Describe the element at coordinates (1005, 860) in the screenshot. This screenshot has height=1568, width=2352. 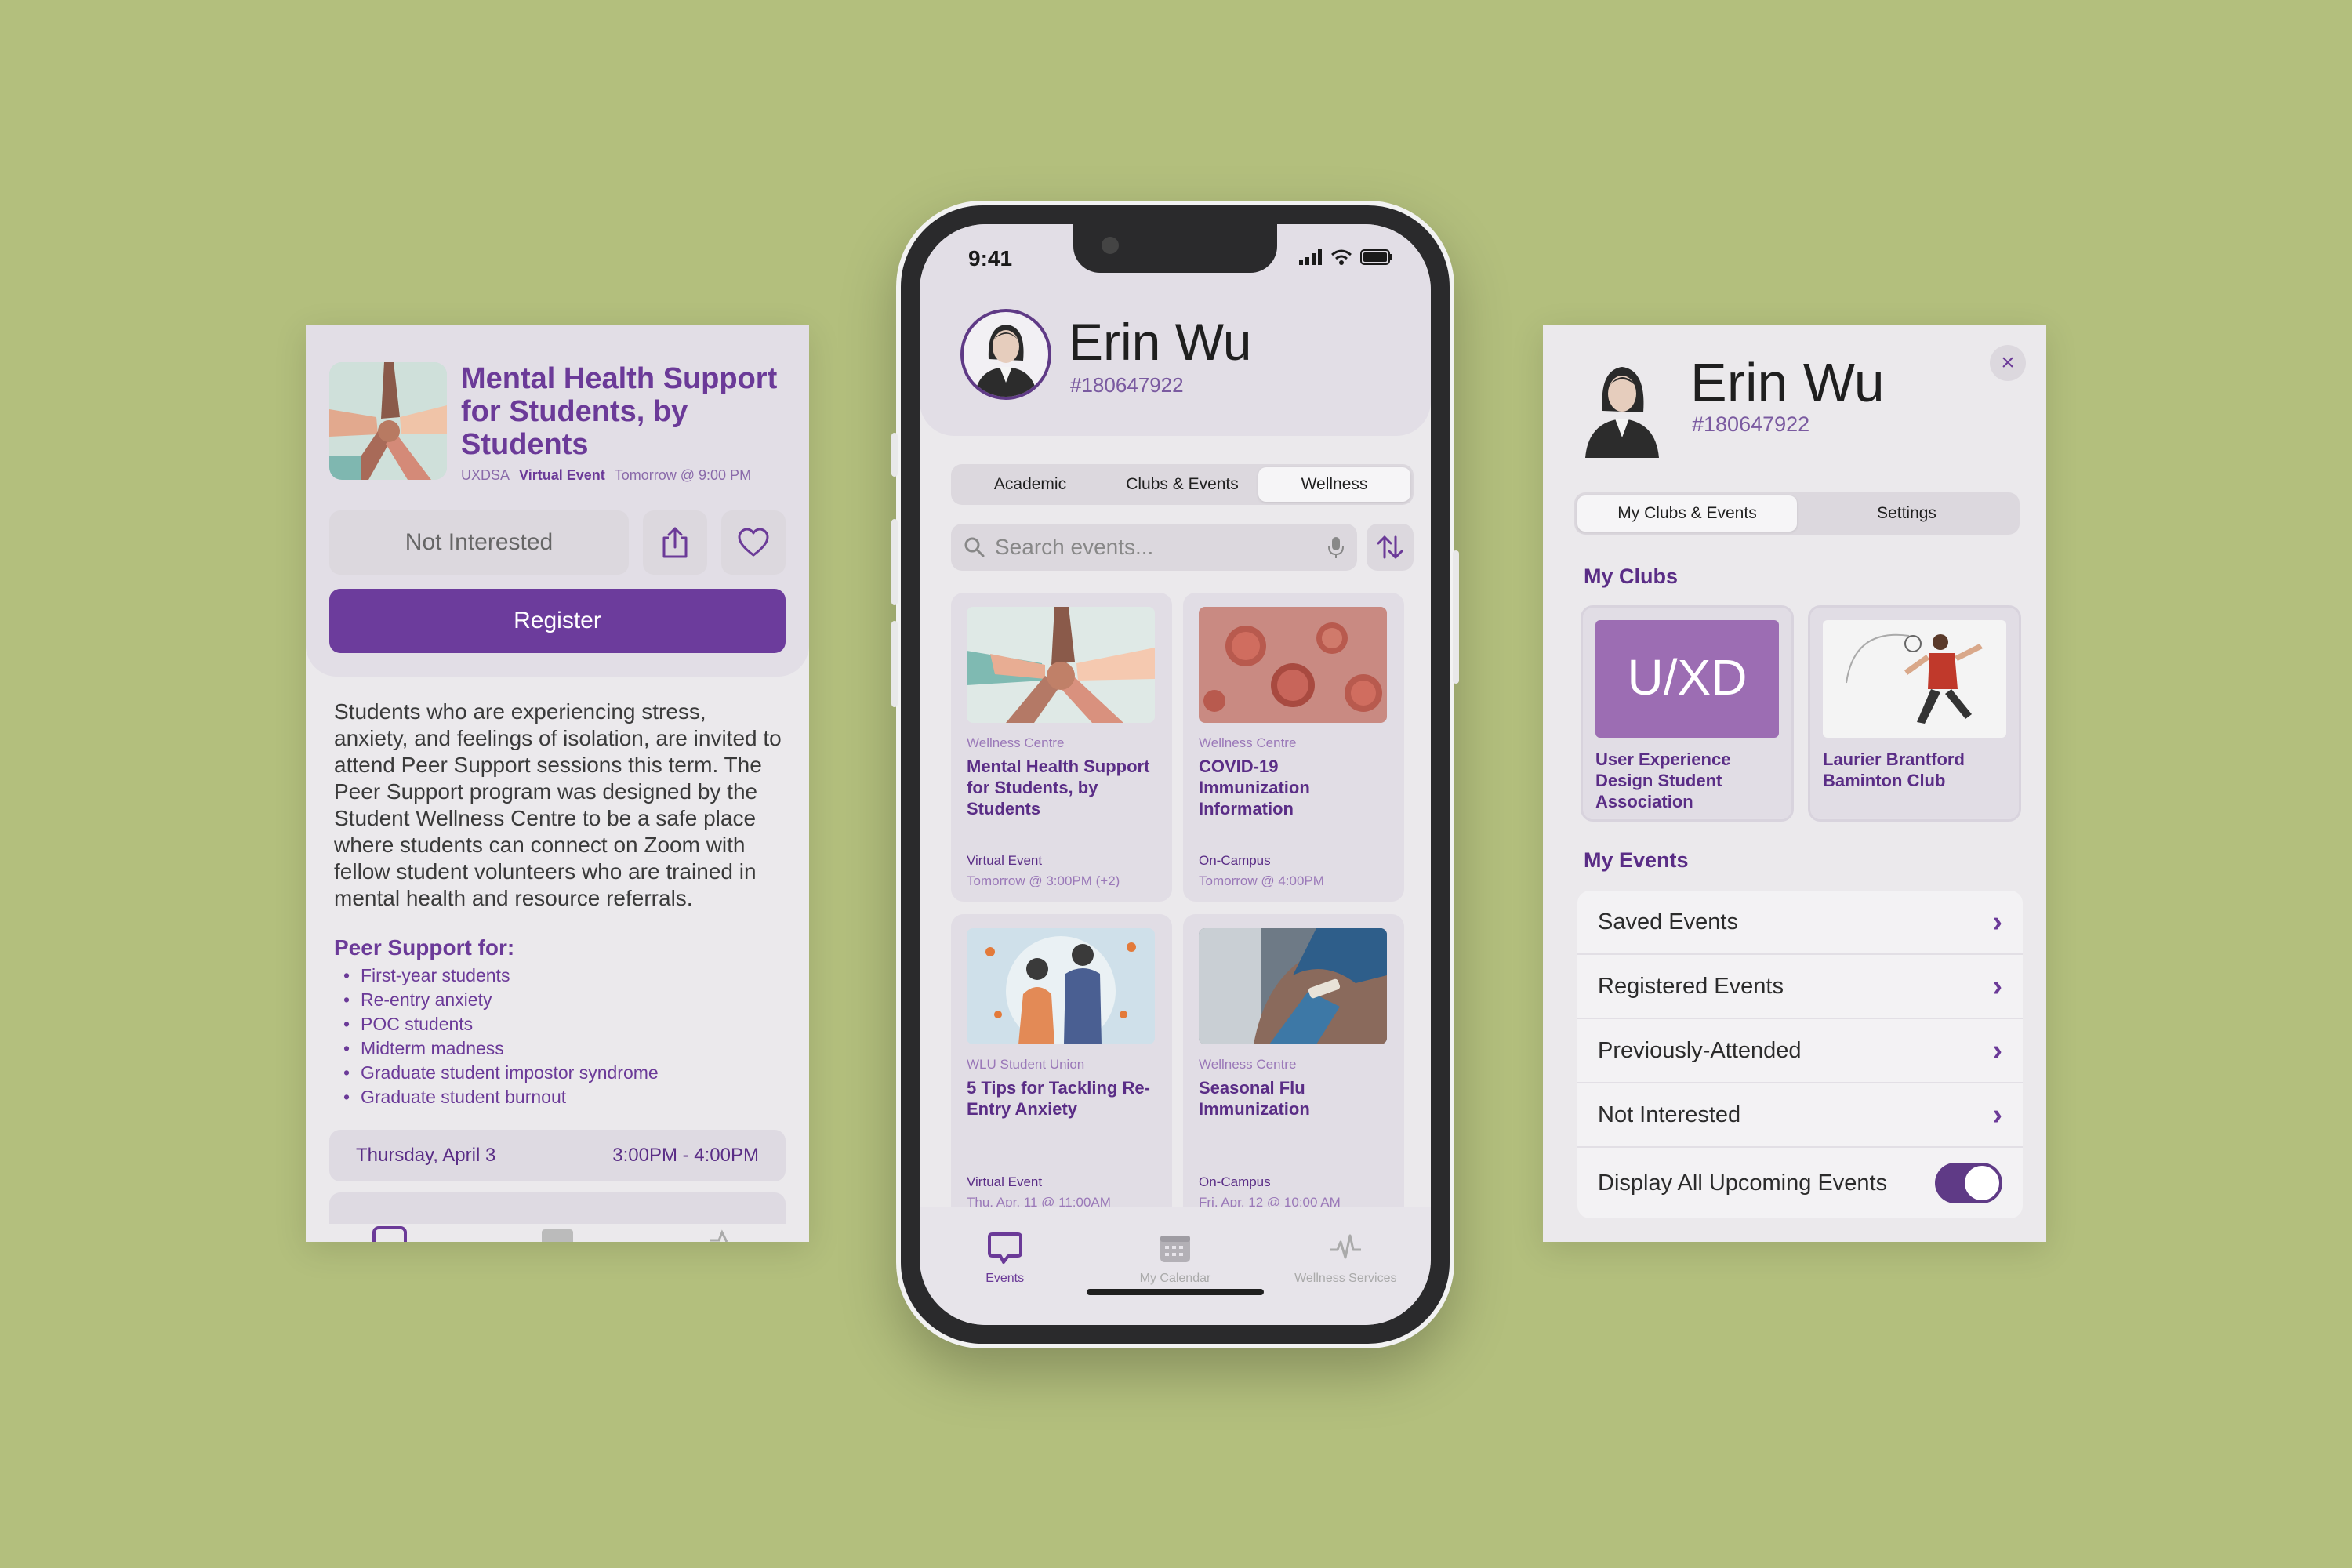
I see `card-type: Virtual Event` at that location.